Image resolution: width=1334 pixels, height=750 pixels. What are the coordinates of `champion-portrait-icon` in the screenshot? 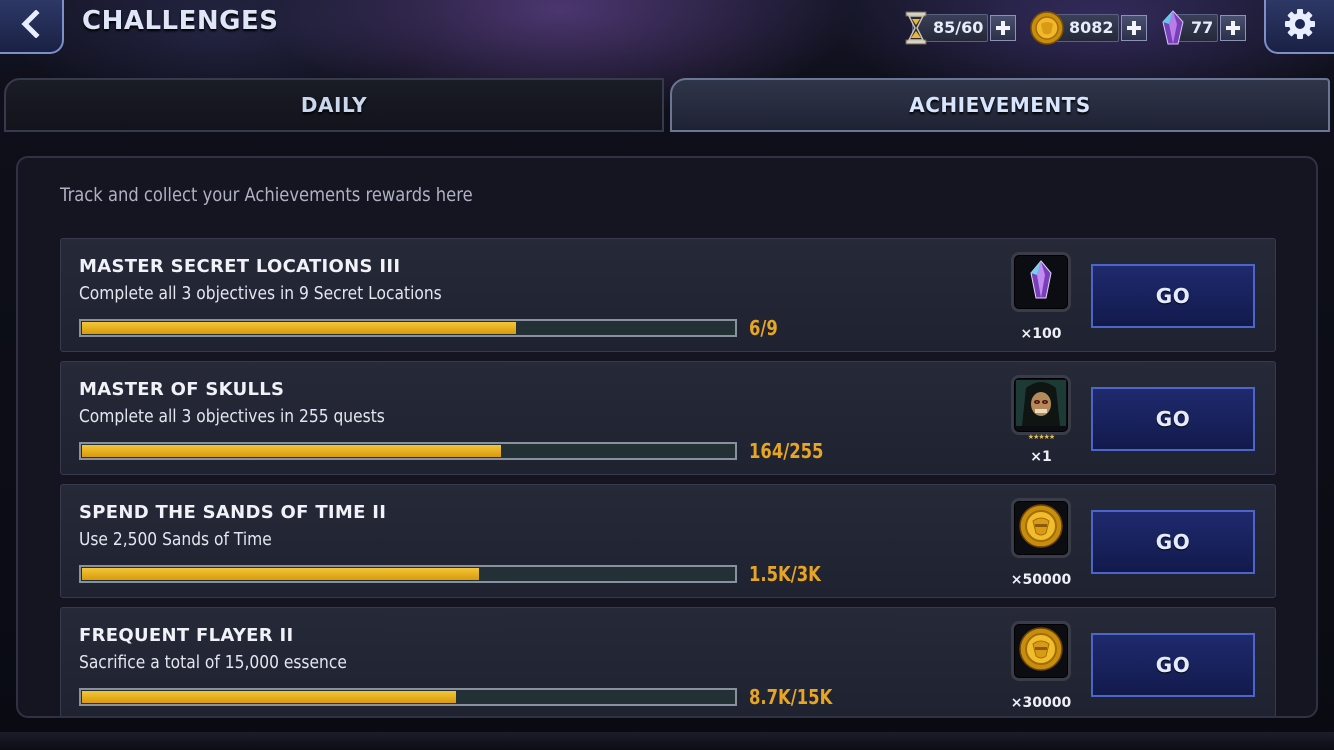 It's located at (1041, 405).